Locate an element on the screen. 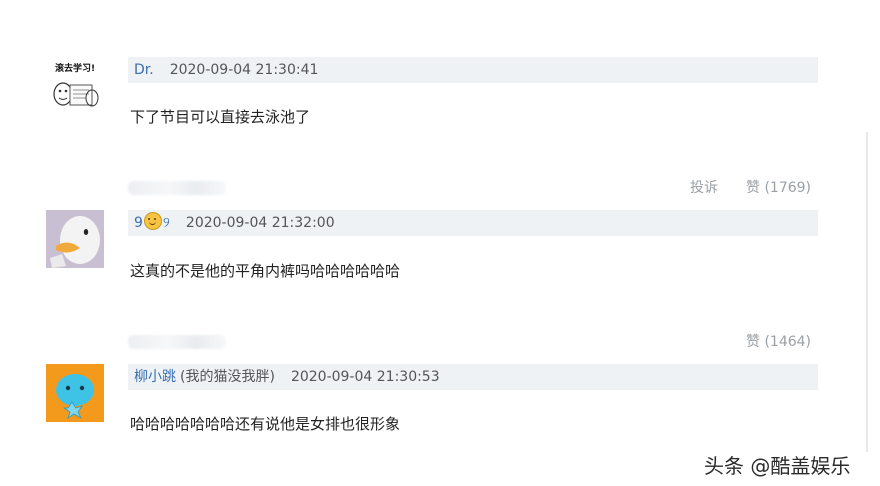 Image resolution: width=880 pixels, height=486 pixels. comment-timestamp: 2020-09-04 21:30:53 is located at coordinates (365, 377).